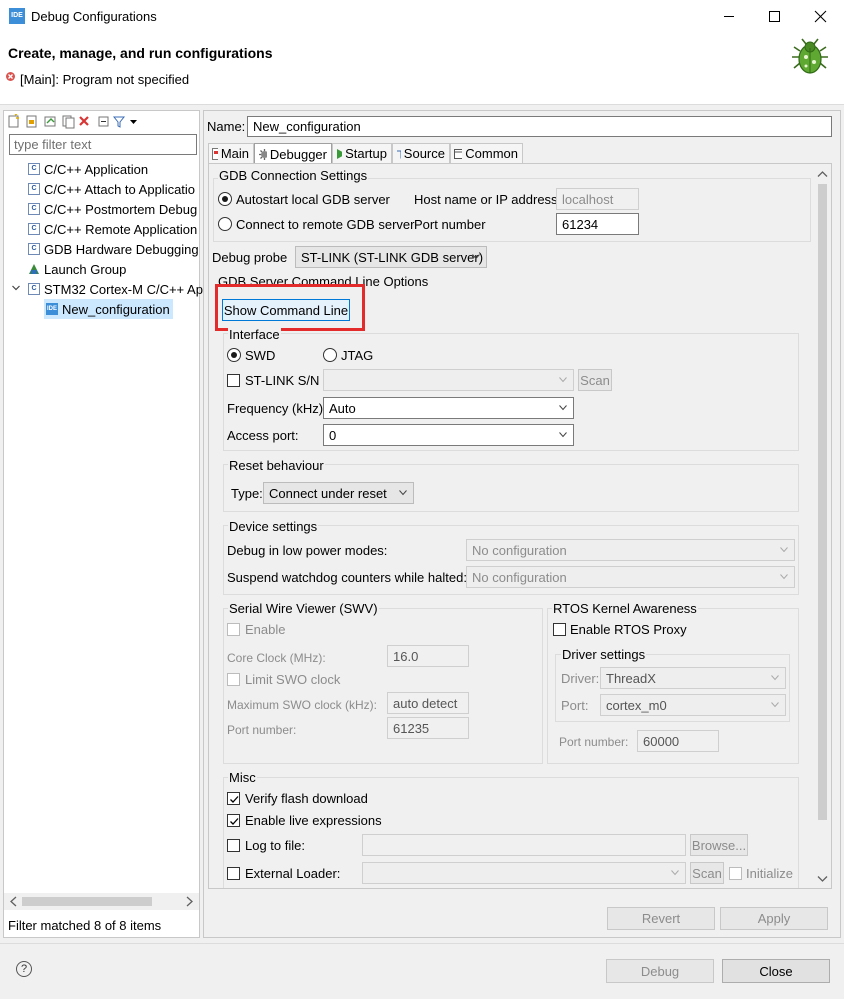 The height and width of the screenshot is (999, 844). Describe the element at coordinates (233, 798) in the screenshot. I see `verify-flash-checkbox` at that location.